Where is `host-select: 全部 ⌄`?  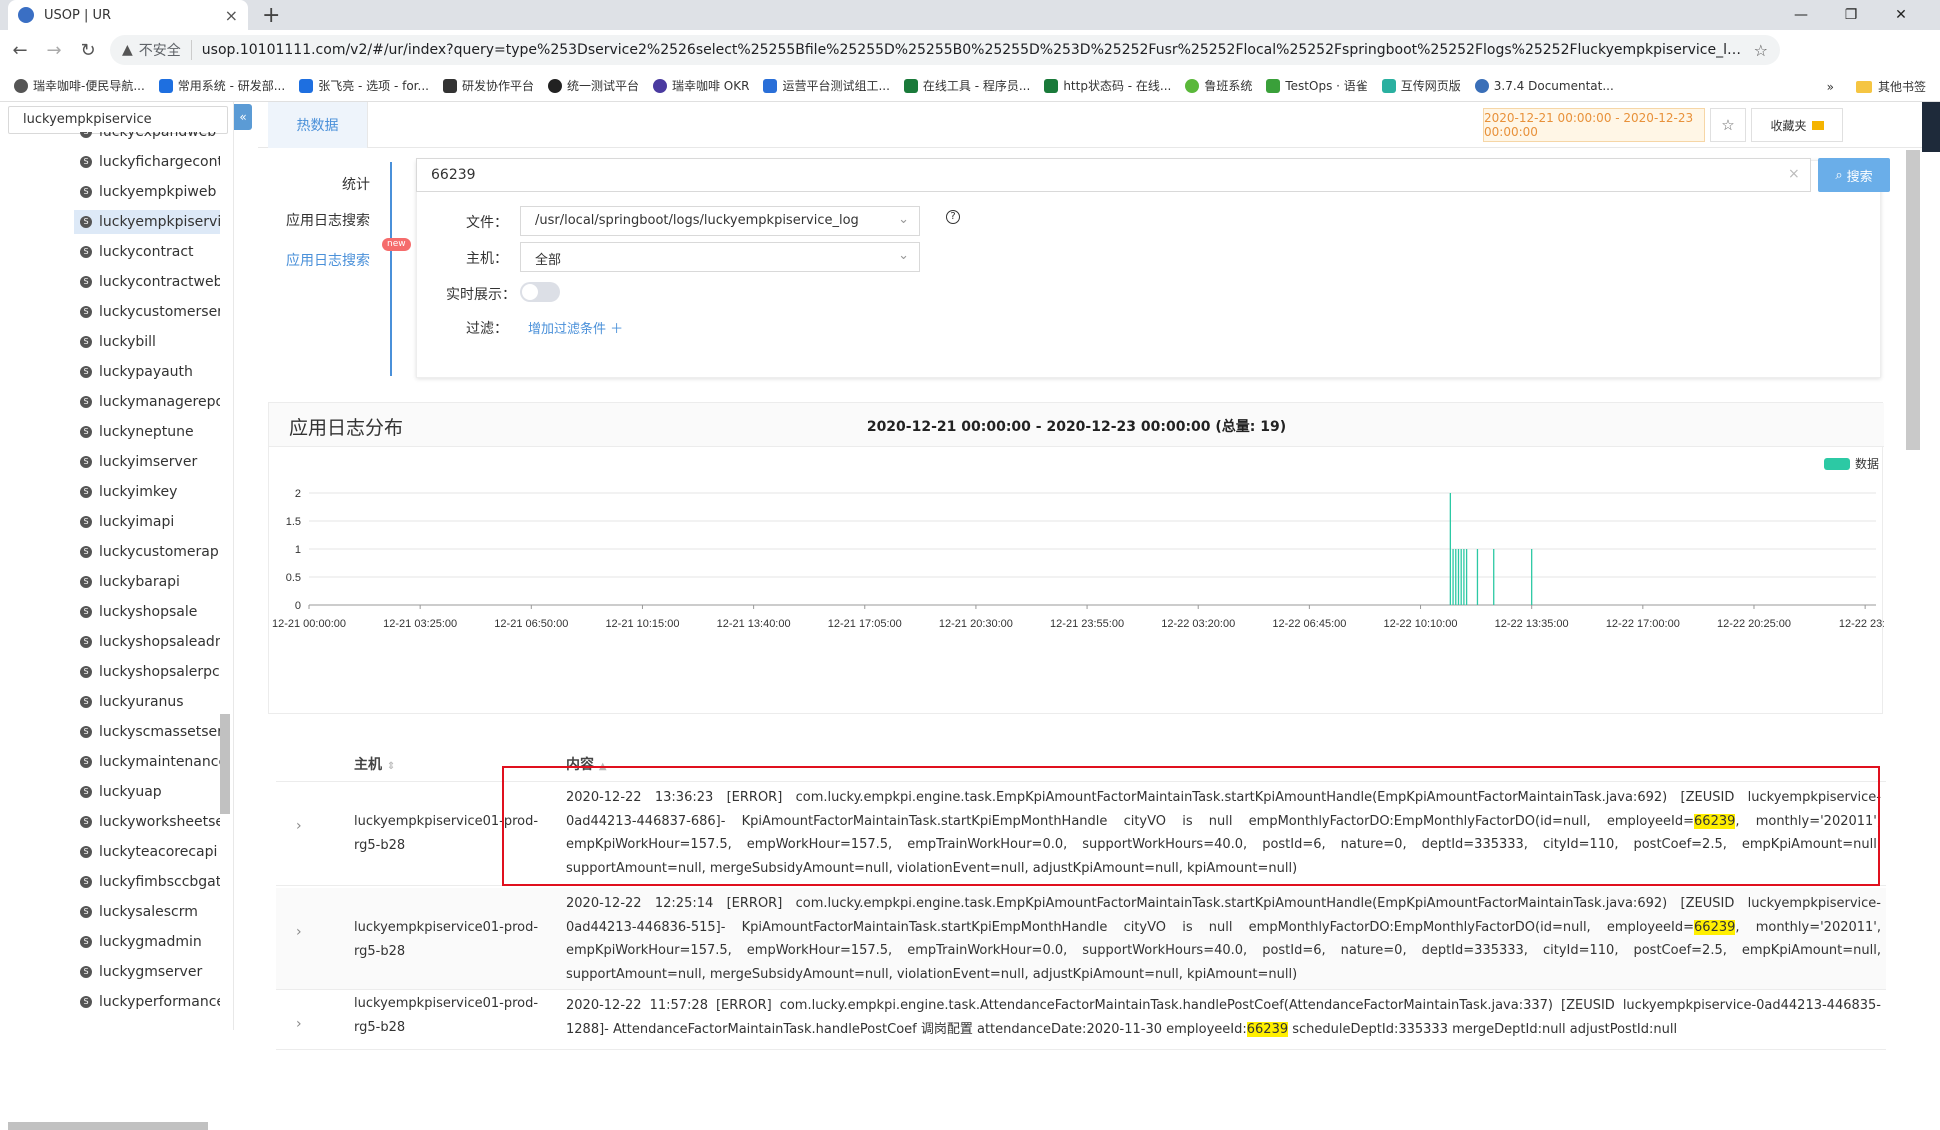 host-select: 全部 ⌄ is located at coordinates (720, 257).